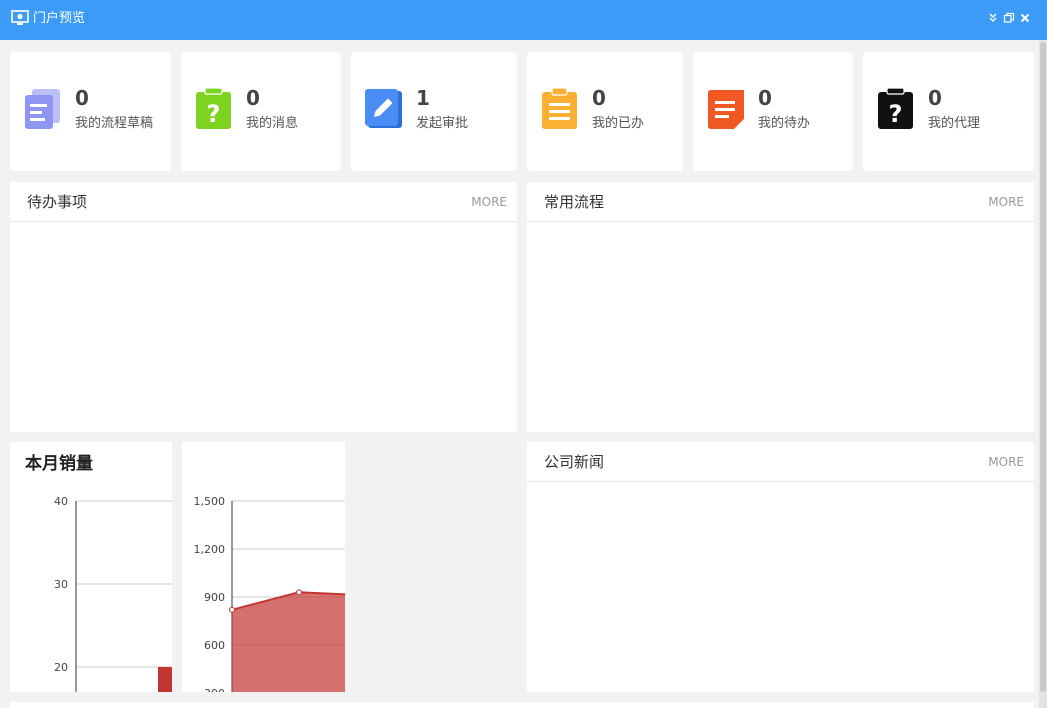 The image size is (1047, 708). Describe the element at coordinates (383, 108) in the screenshot. I see `edit-book-icon` at that location.